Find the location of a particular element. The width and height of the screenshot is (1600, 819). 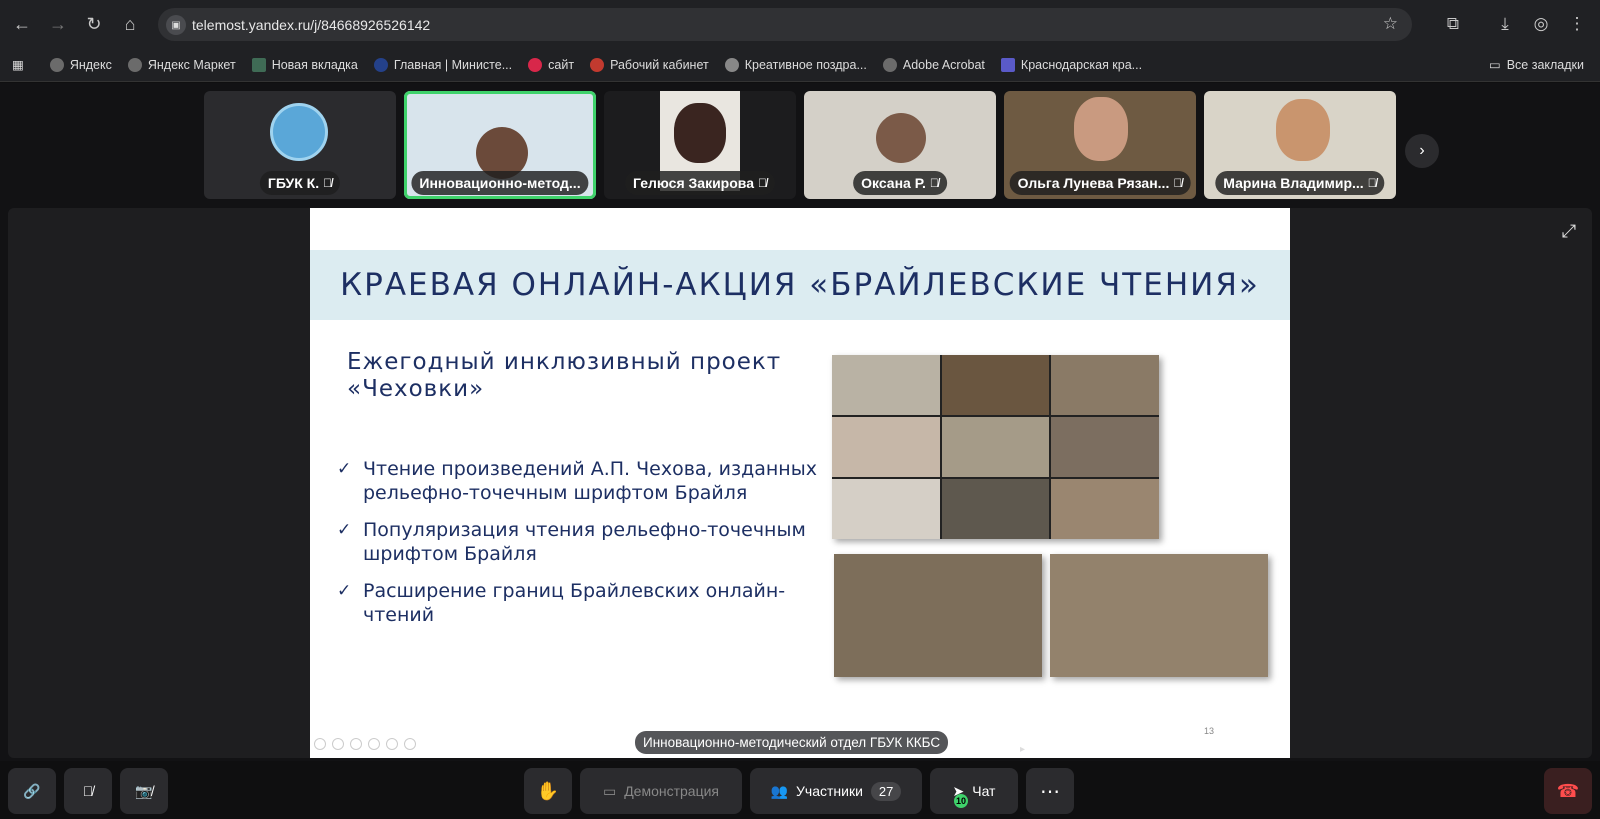

logo-avatar is located at coordinates (299, 132).